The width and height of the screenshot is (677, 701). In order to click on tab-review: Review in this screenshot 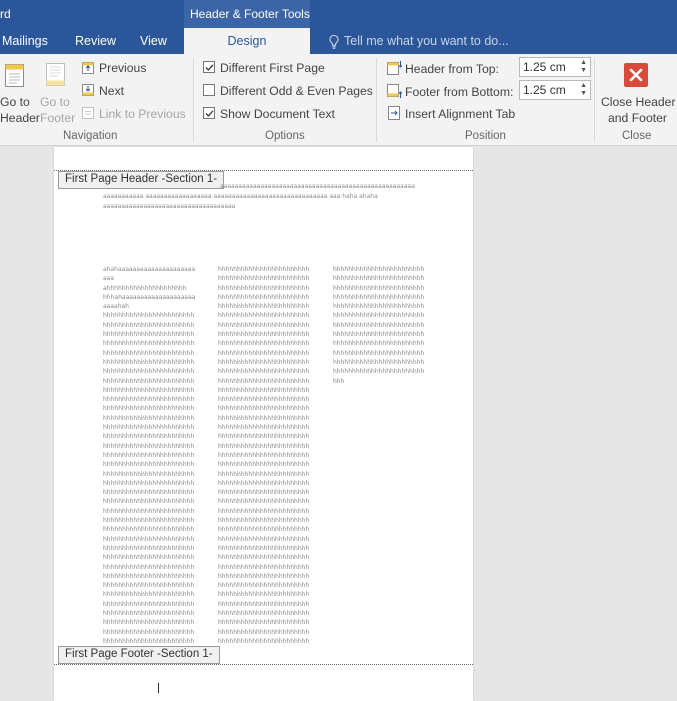, I will do `click(95, 41)`.